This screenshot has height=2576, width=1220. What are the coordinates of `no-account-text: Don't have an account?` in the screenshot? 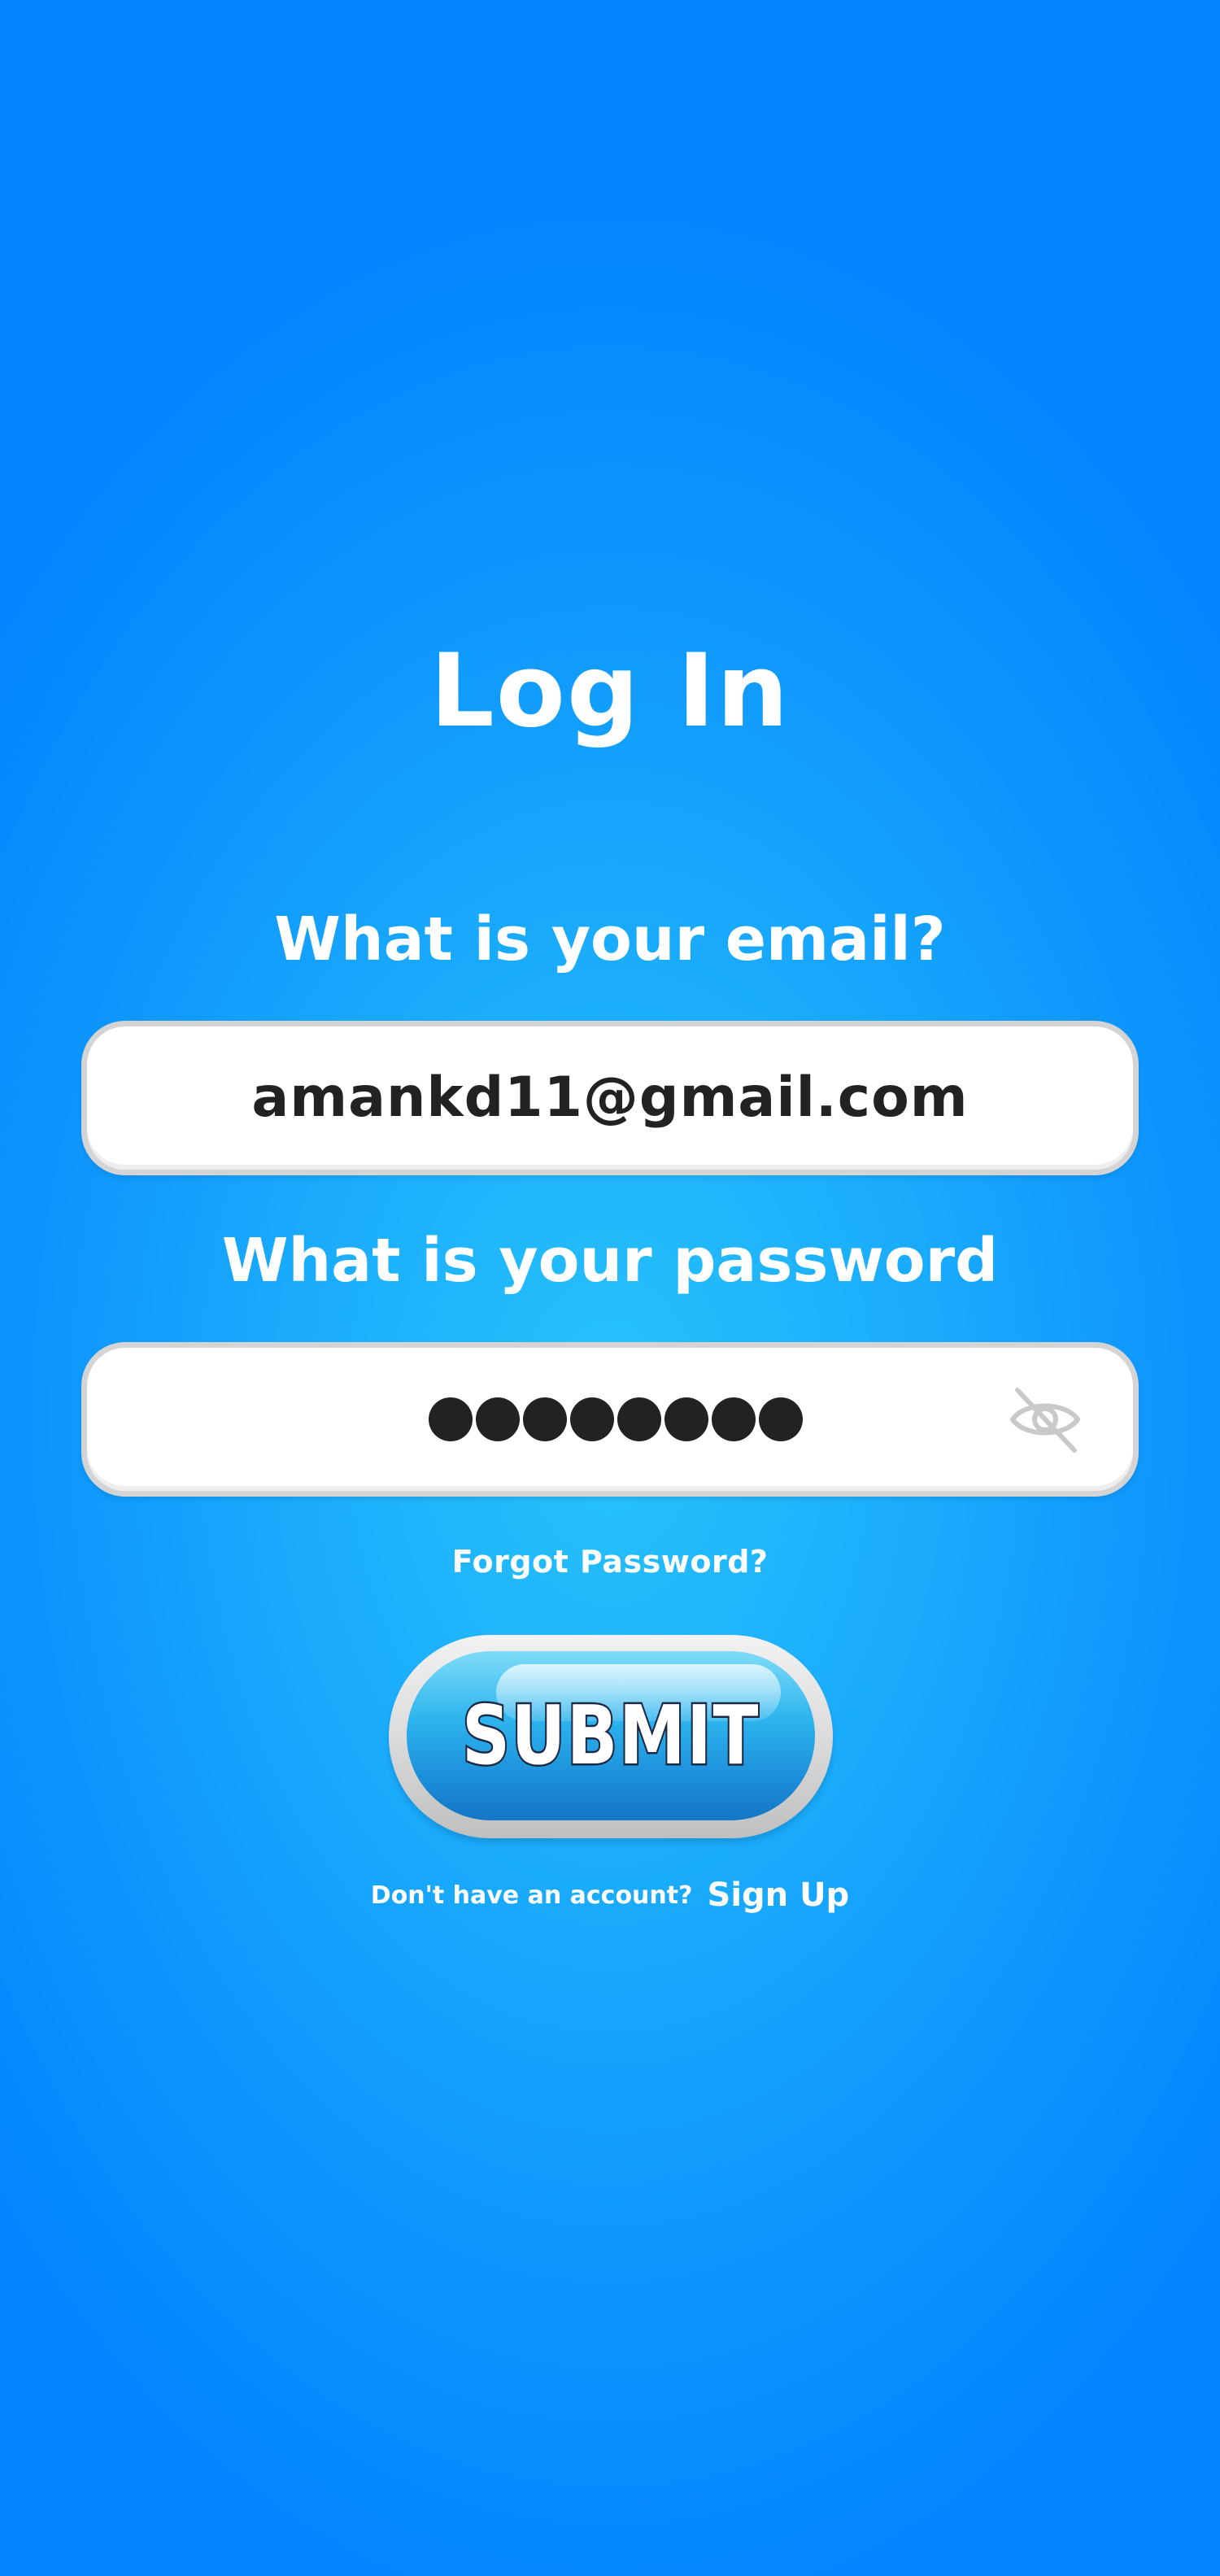 It's located at (531, 1895).